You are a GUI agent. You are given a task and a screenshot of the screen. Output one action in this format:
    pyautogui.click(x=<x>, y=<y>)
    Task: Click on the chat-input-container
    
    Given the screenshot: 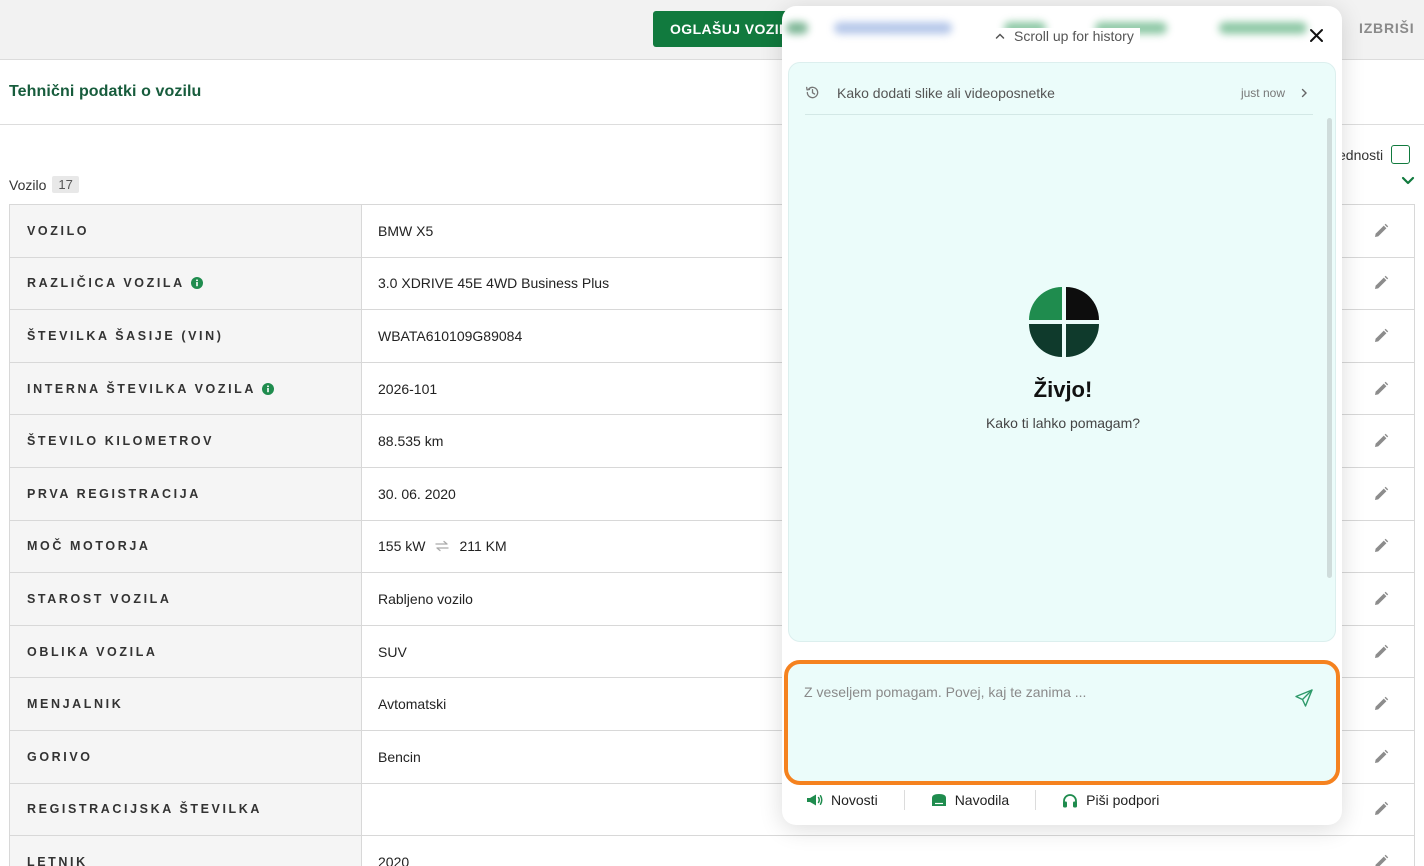 What is the action you would take?
    pyautogui.click(x=1062, y=722)
    